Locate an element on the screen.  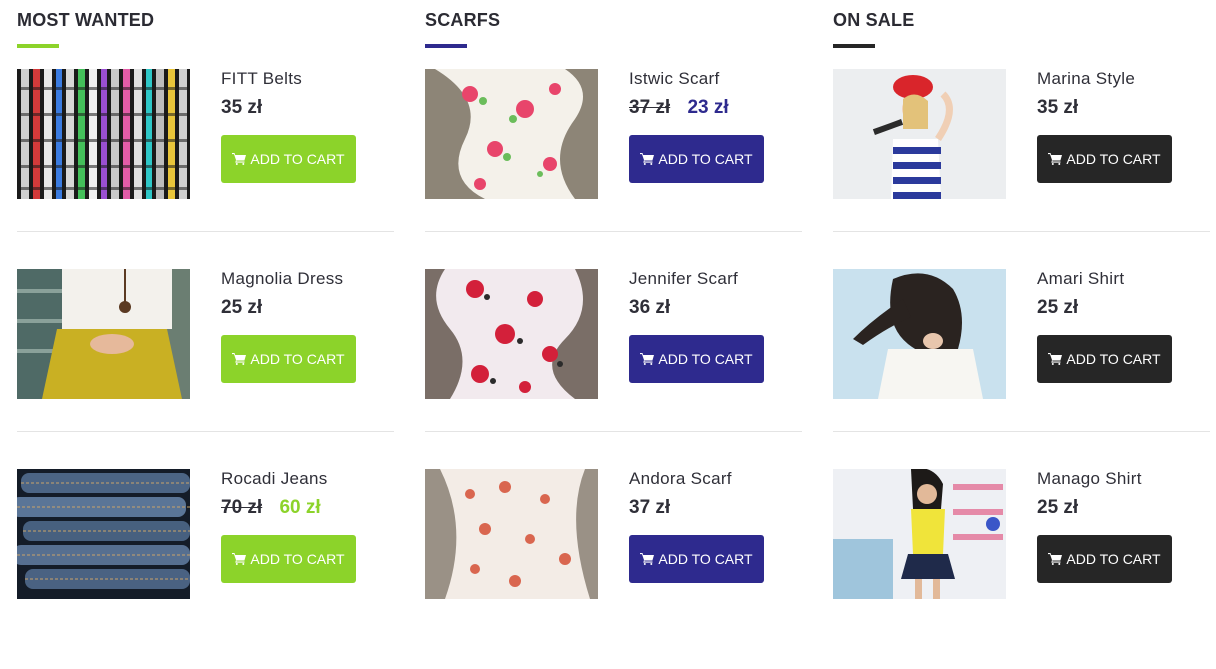
product-price: 60 zł is located at coordinates (300, 507).